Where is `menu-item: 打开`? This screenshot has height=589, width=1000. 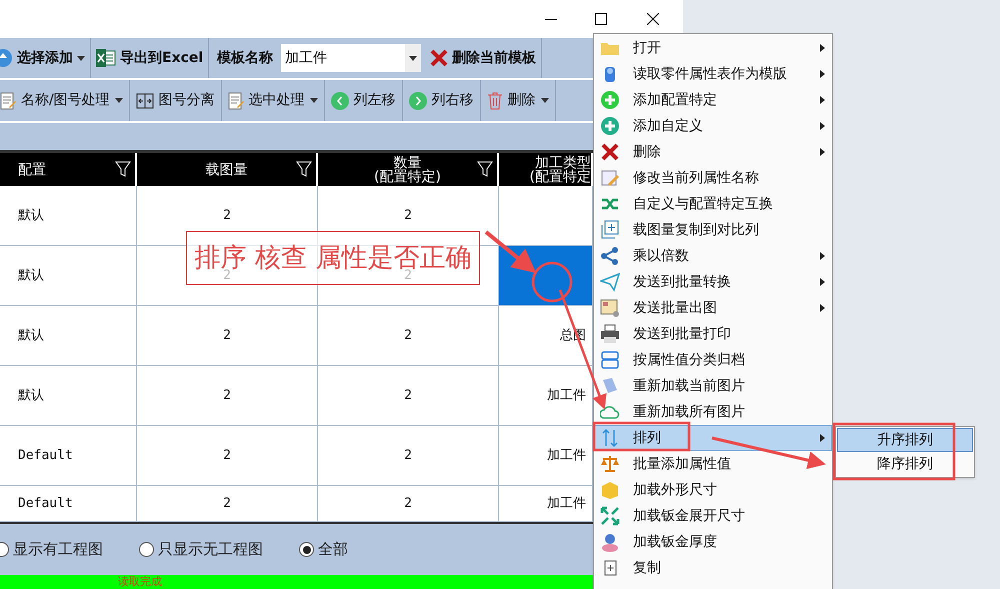
menu-item: 打开 is located at coordinates (713, 48).